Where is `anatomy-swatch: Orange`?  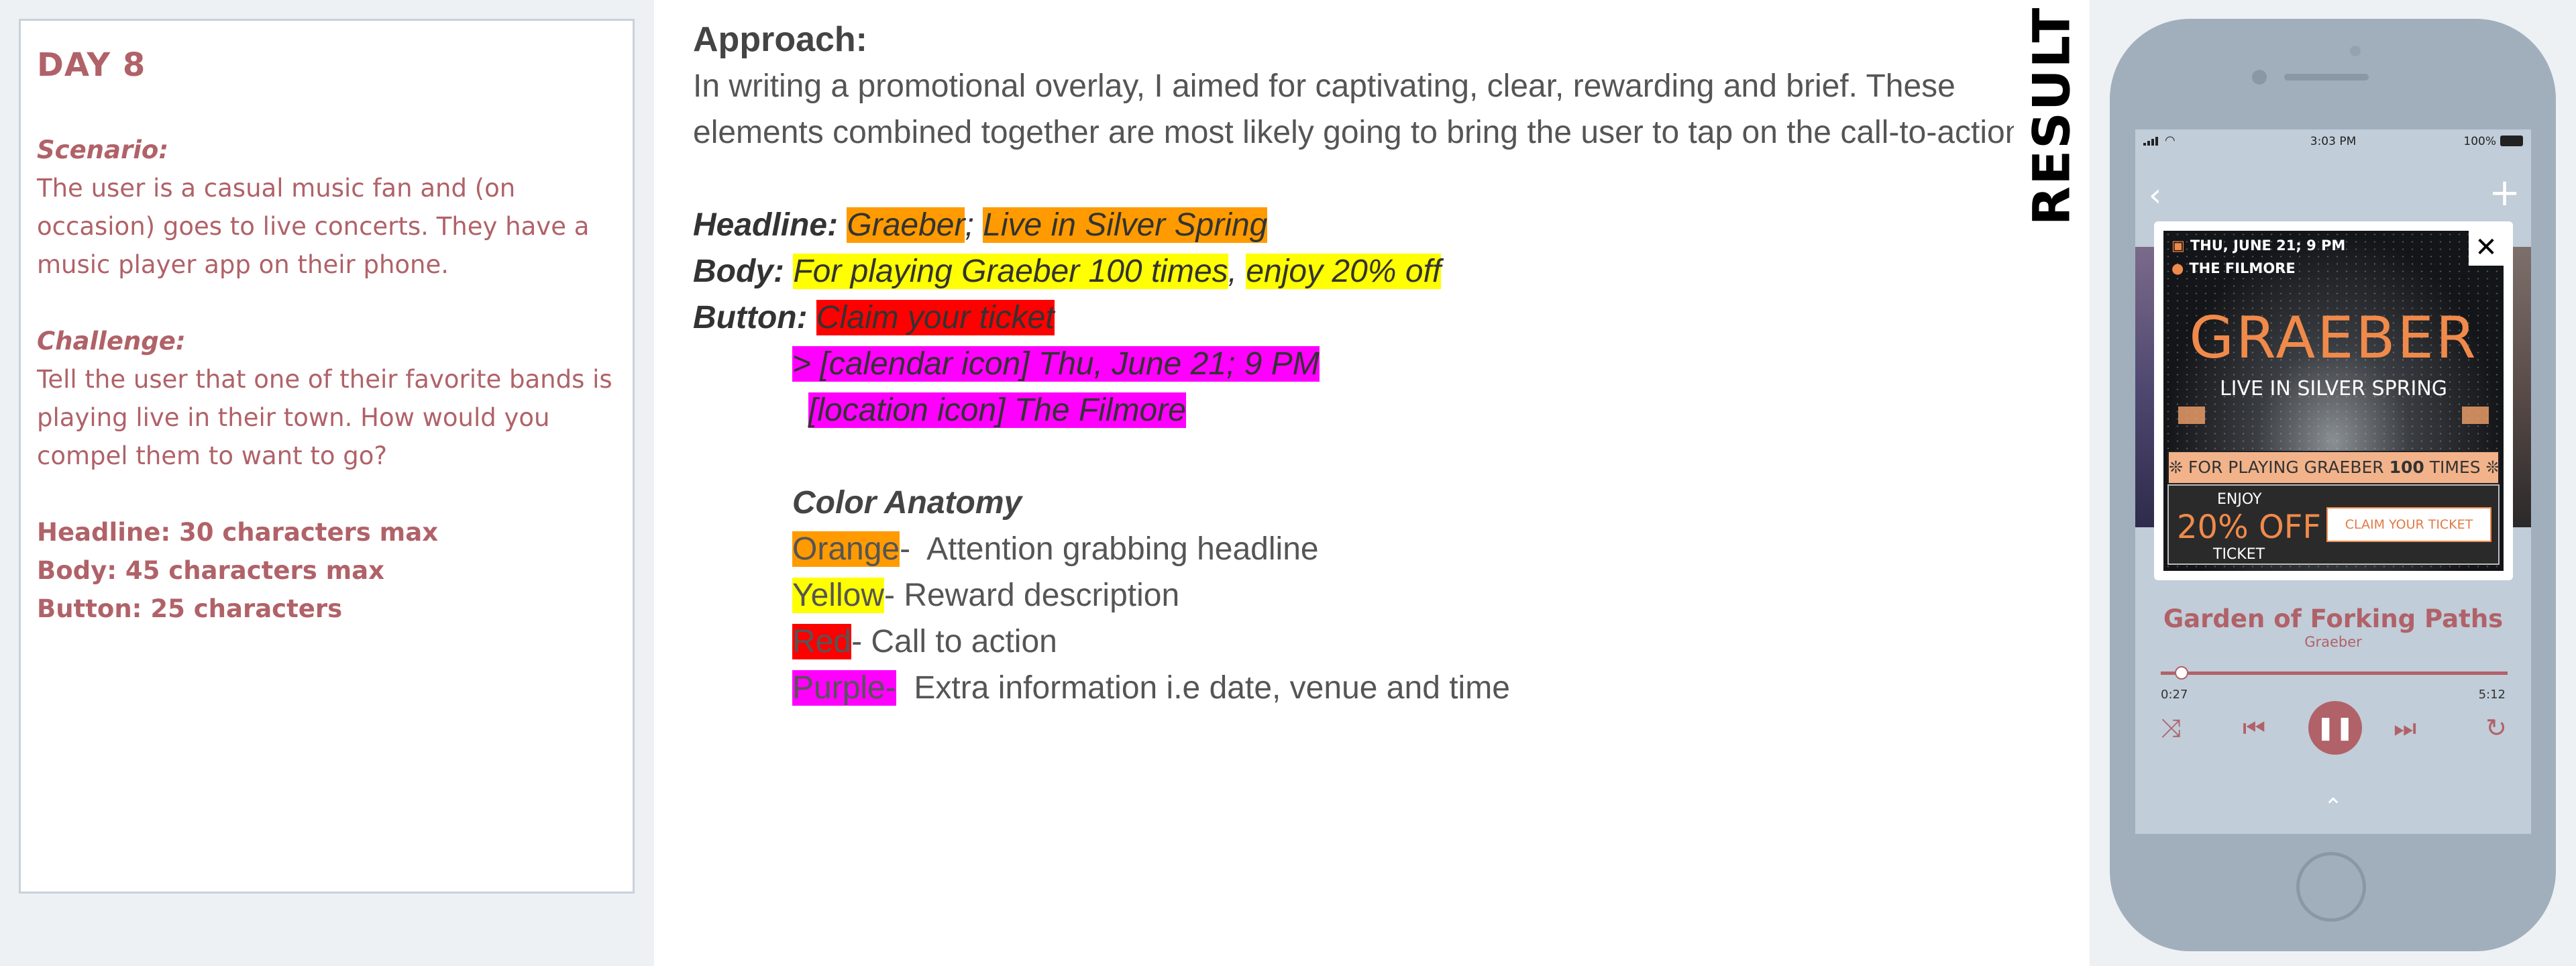
anatomy-swatch: Orange is located at coordinates (846, 549).